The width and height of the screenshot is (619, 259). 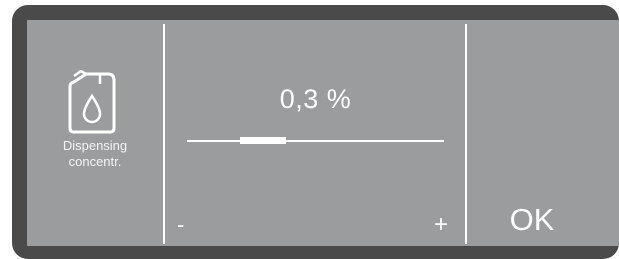 What do you see at coordinates (441, 225) in the screenshot?
I see `increase-button: +` at bounding box center [441, 225].